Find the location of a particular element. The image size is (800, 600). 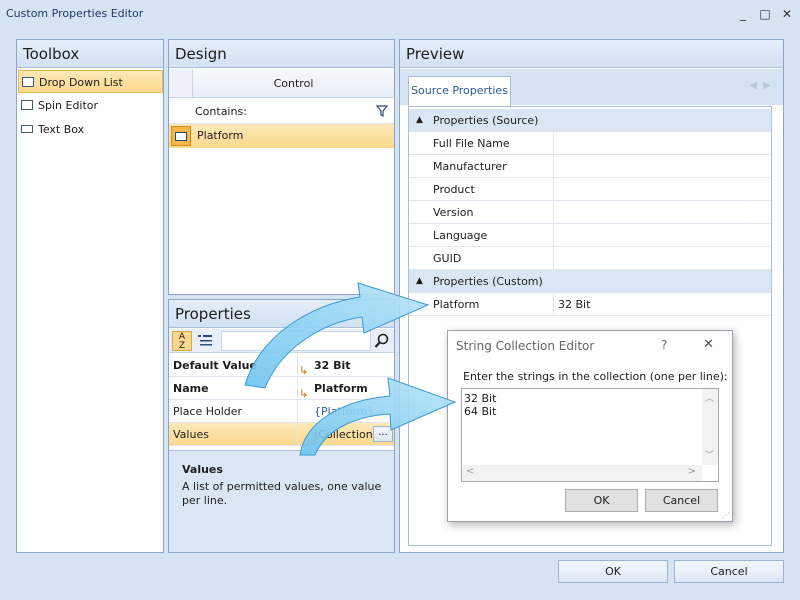

property-row: Place Holder {Platform} is located at coordinates (281, 411).